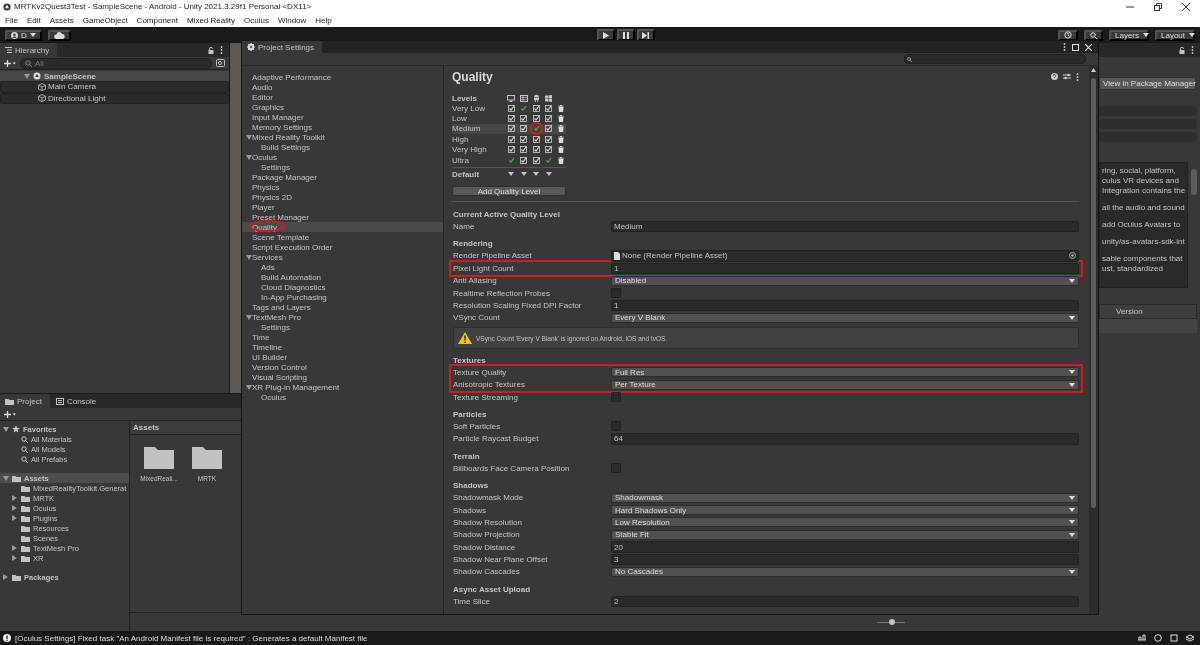  Describe the element at coordinates (342, 307) in the screenshot. I see `sidebar-item: Tags and Layers` at that location.